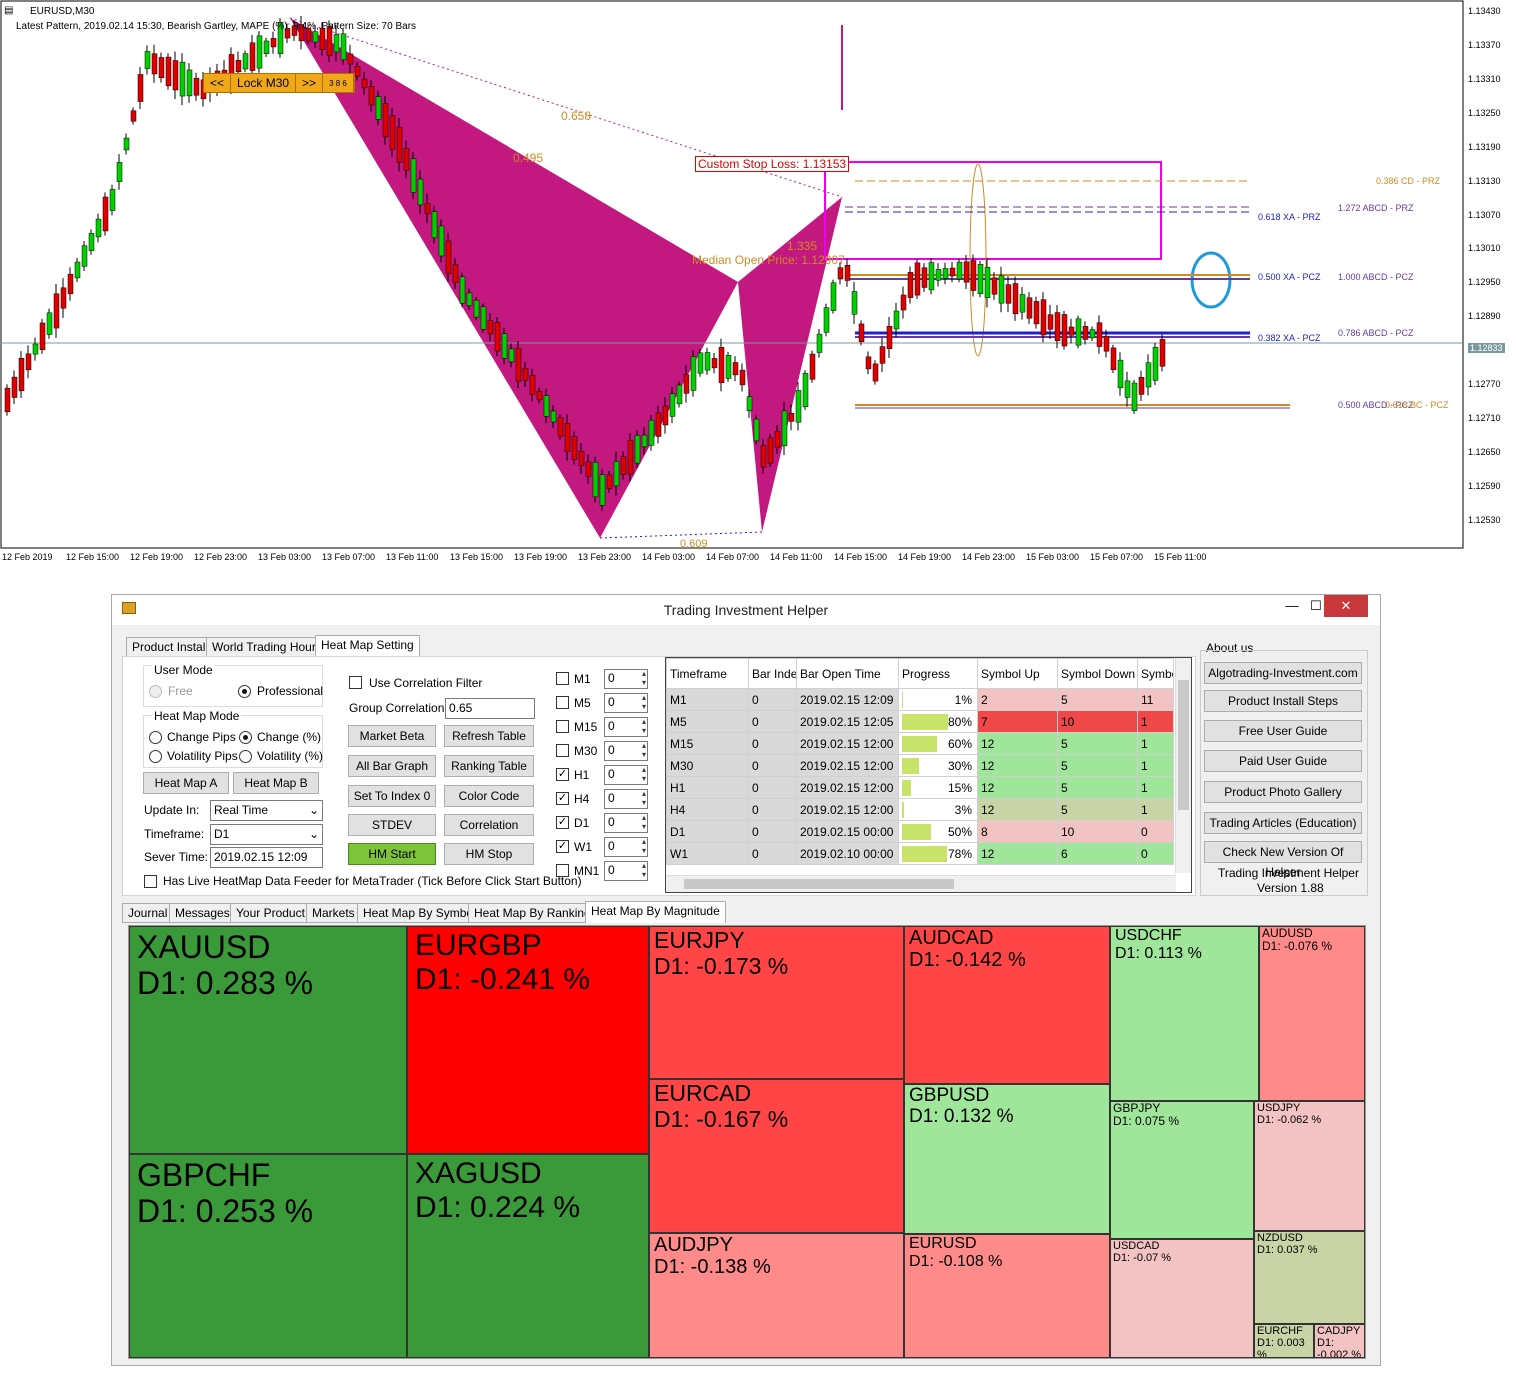 This screenshot has height=1374, width=1516. I want to click on next-button: >>, so click(310, 83).